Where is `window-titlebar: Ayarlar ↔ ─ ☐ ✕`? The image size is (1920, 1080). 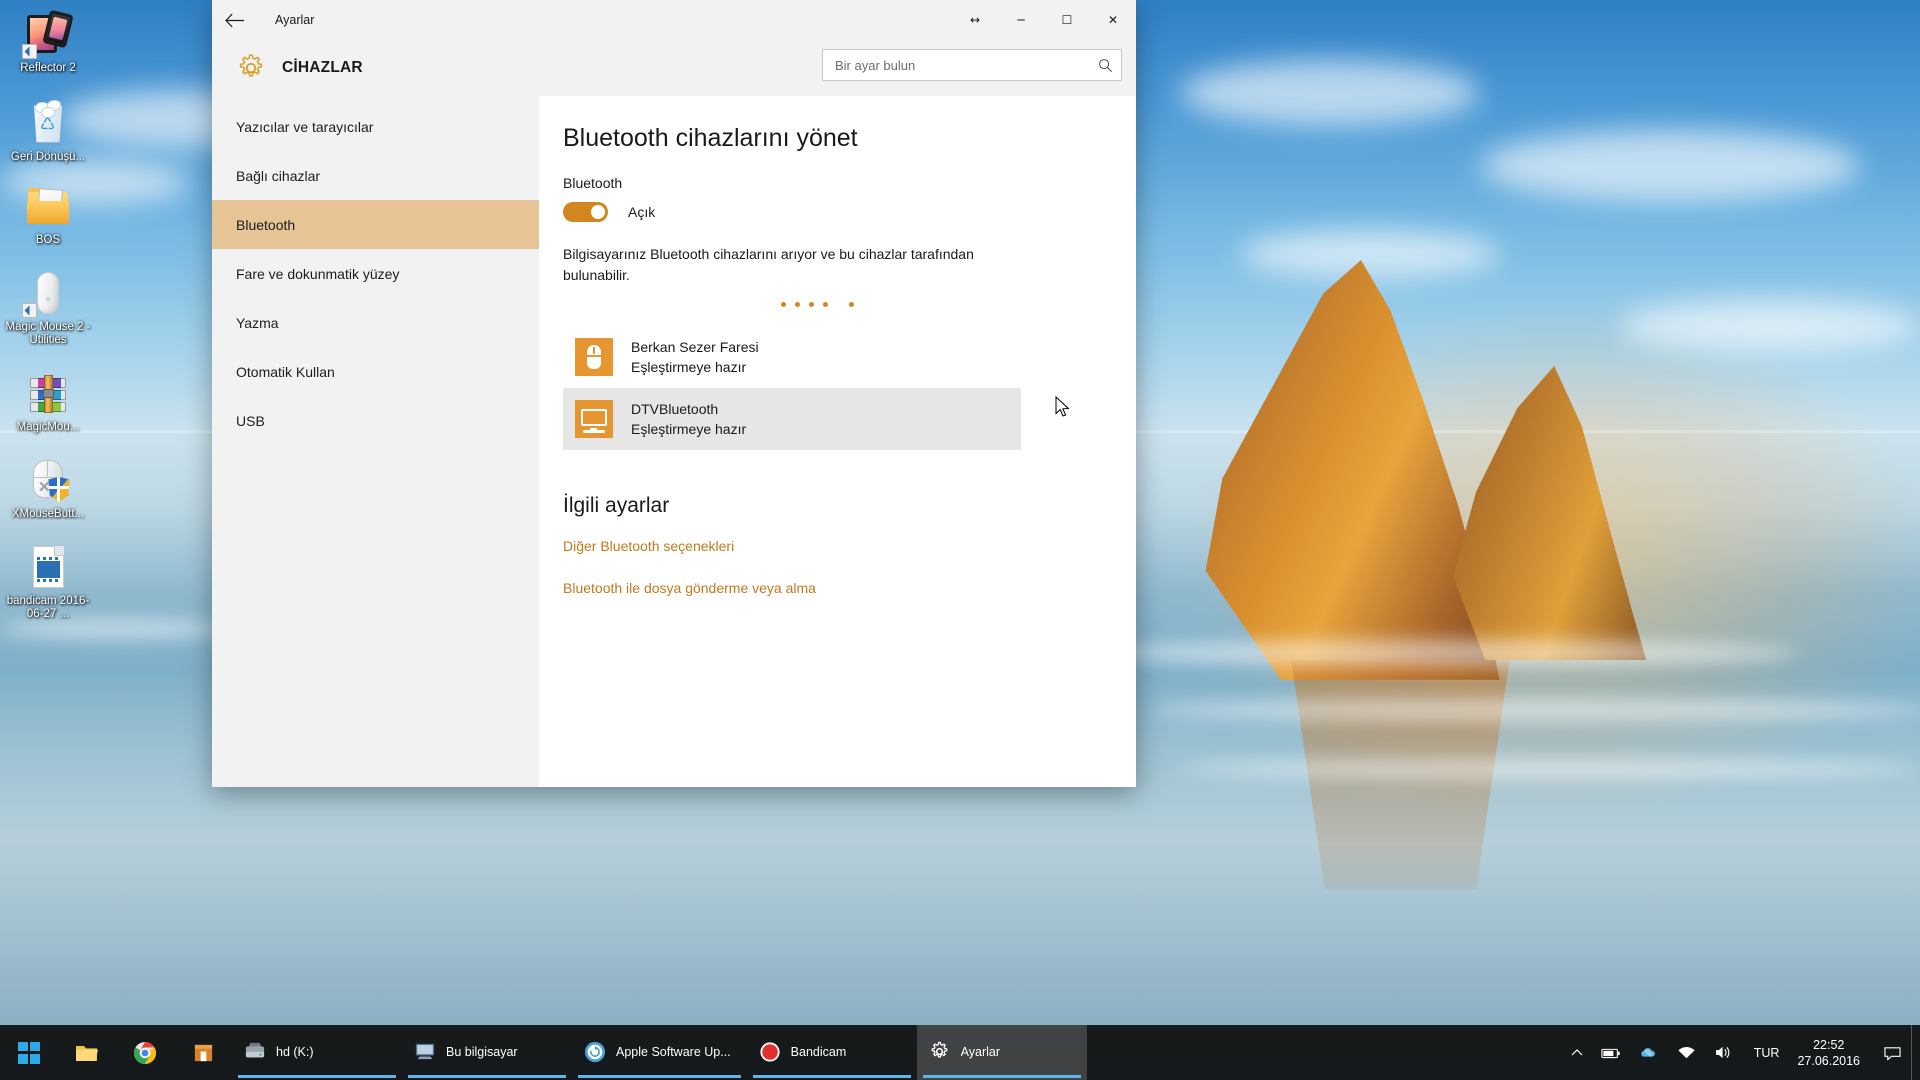 window-titlebar: Ayarlar ↔ ─ ☐ ✕ is located at coordinates (674, 20).